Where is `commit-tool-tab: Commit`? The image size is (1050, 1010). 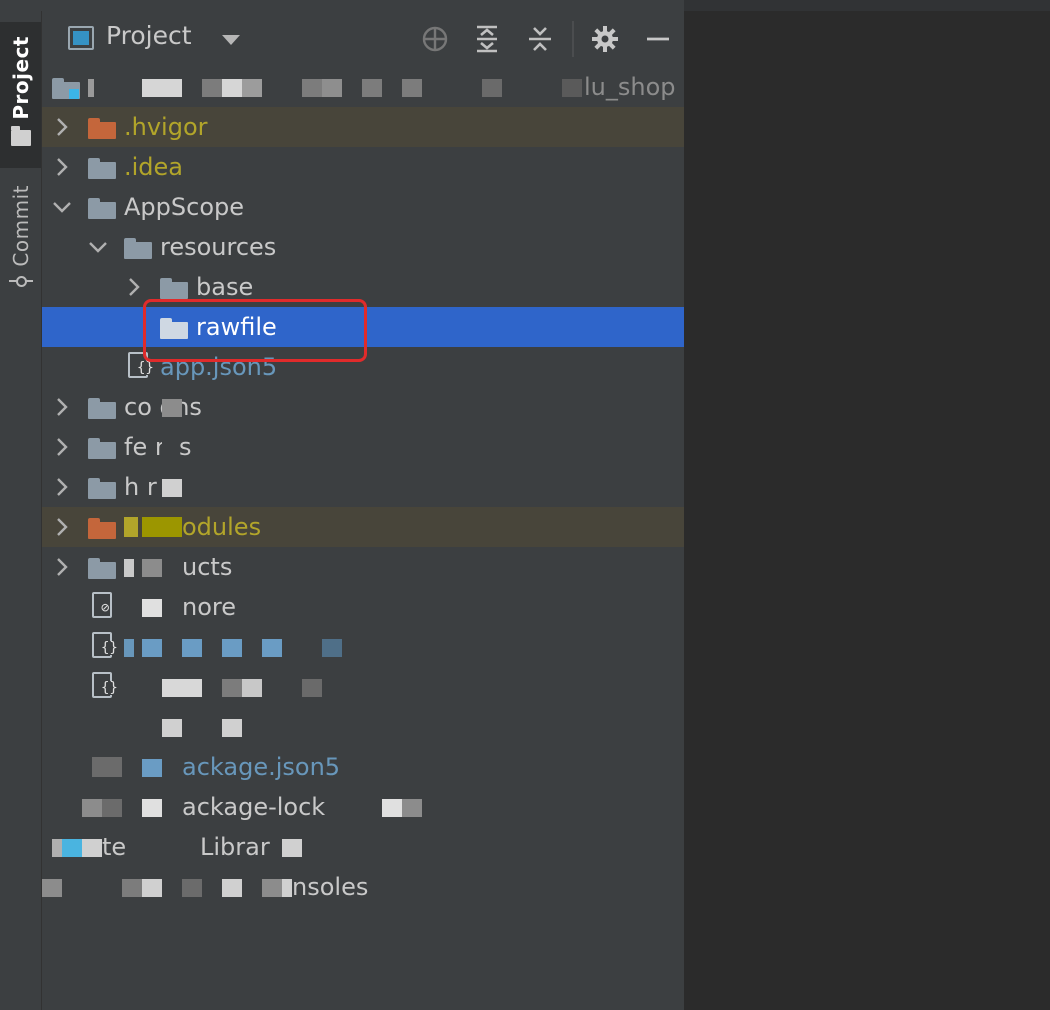
commit-tool-tab: Commit is located at coordinates (20, 244).